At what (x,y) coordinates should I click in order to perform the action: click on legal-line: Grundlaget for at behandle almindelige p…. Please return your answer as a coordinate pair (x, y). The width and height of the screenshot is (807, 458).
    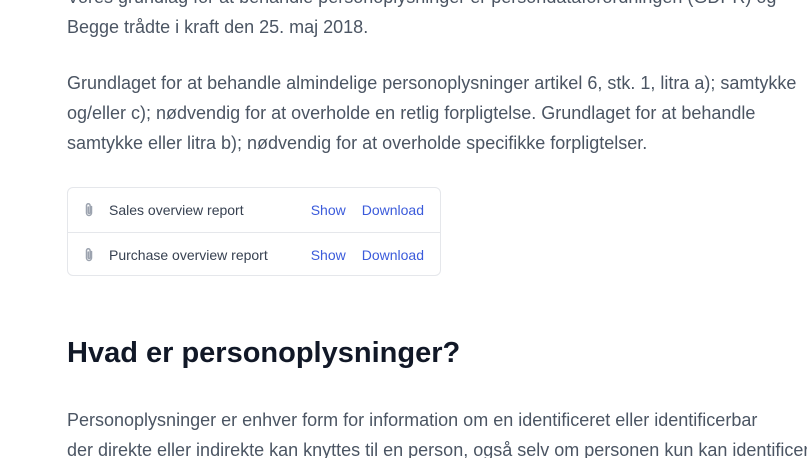
    Looking at the image, I should click on (432, 83).